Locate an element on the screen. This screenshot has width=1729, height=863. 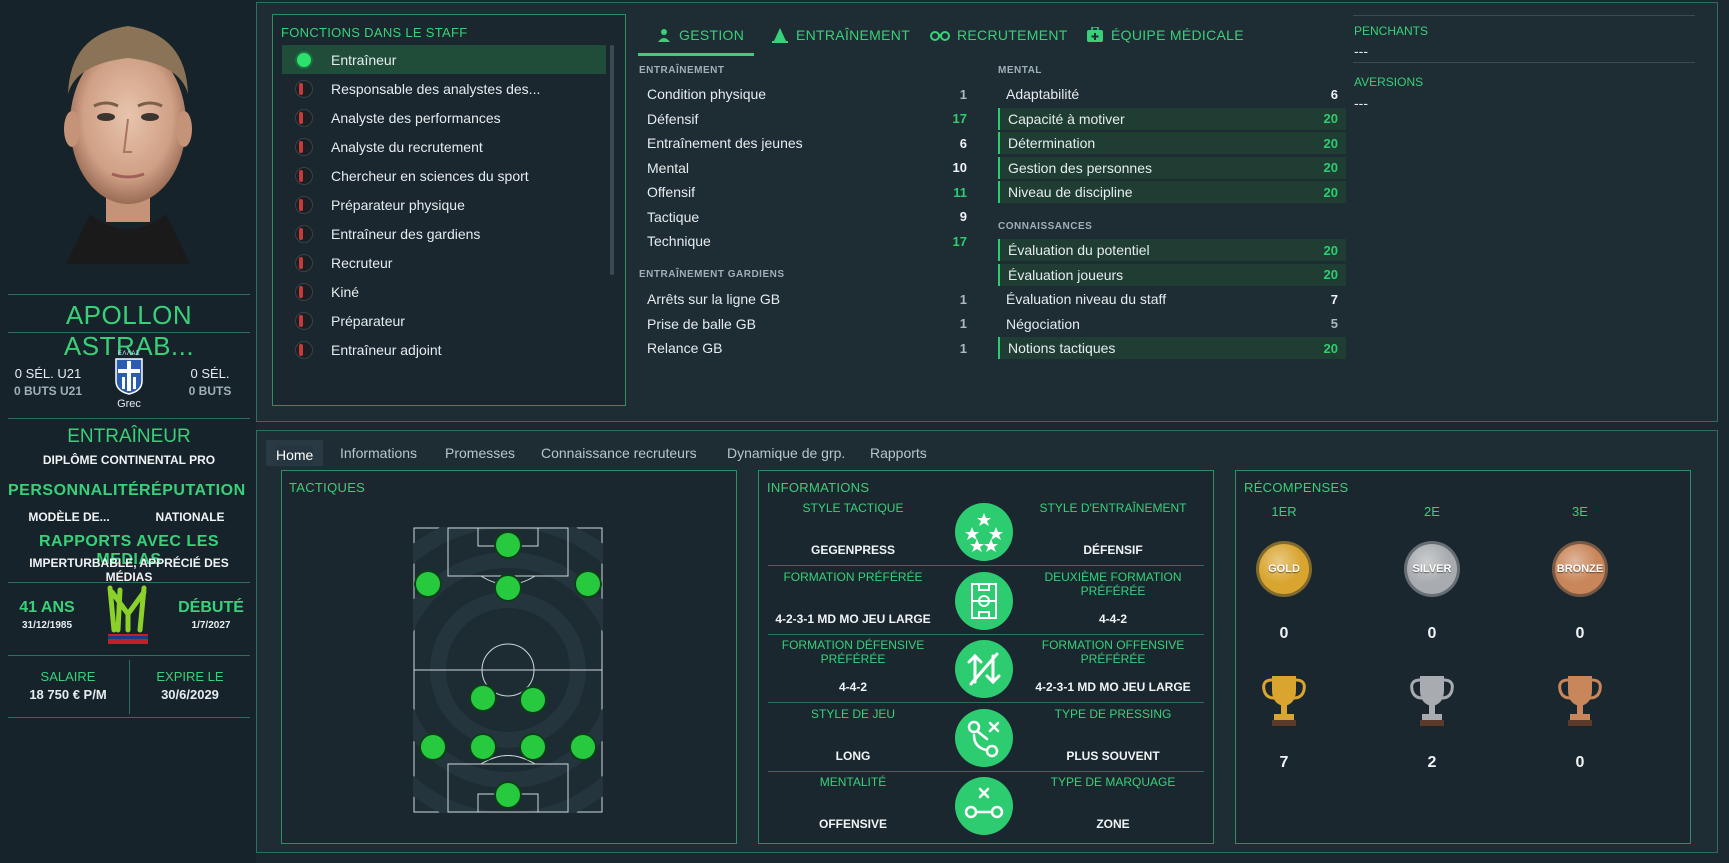
info-left-value: 4-2-3-1 MD MO JEU LARGE is located at coordinates (853, 618).